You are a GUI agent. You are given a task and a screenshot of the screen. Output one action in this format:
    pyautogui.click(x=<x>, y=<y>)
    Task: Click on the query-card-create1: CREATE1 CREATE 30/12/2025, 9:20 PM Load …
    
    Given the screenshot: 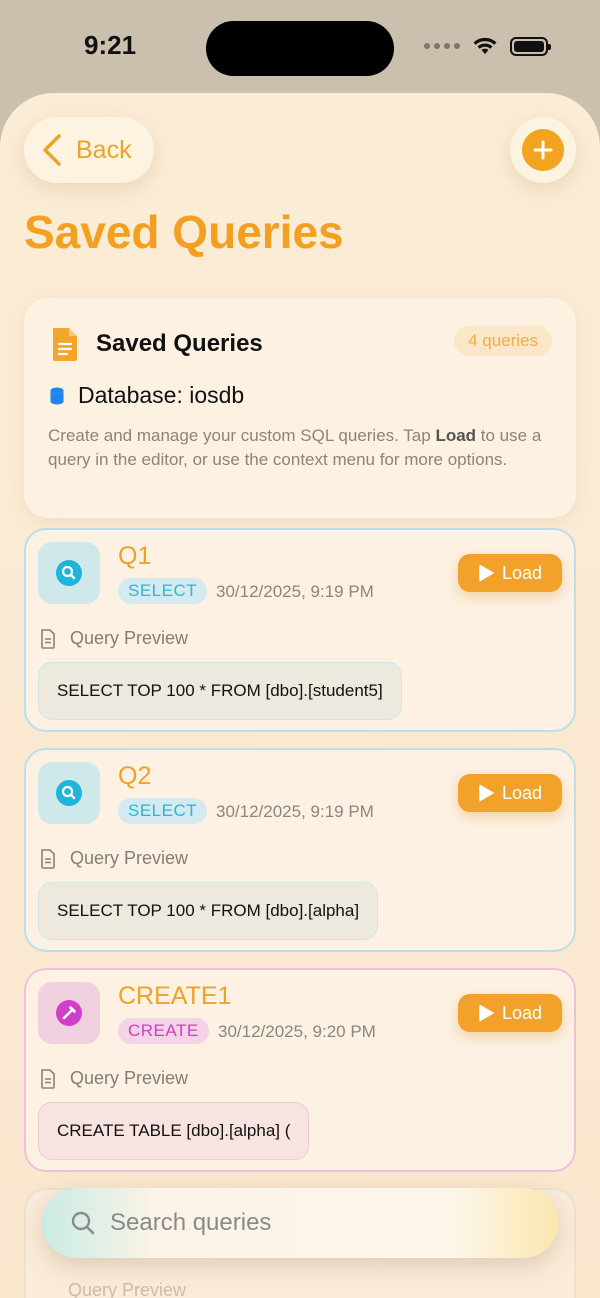 What is the action you would take?
    pyautogui.click(x=300, y=1070)
    